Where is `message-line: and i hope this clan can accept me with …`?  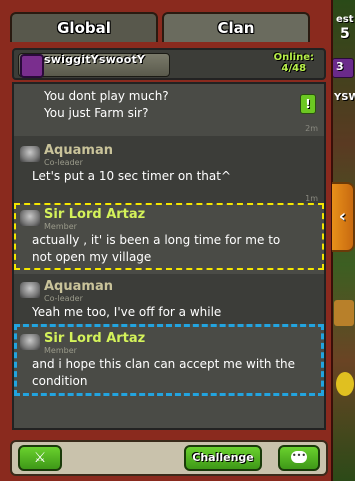
message-line: and i hope this clan can accept me with … is located at coordinates (164, 364).